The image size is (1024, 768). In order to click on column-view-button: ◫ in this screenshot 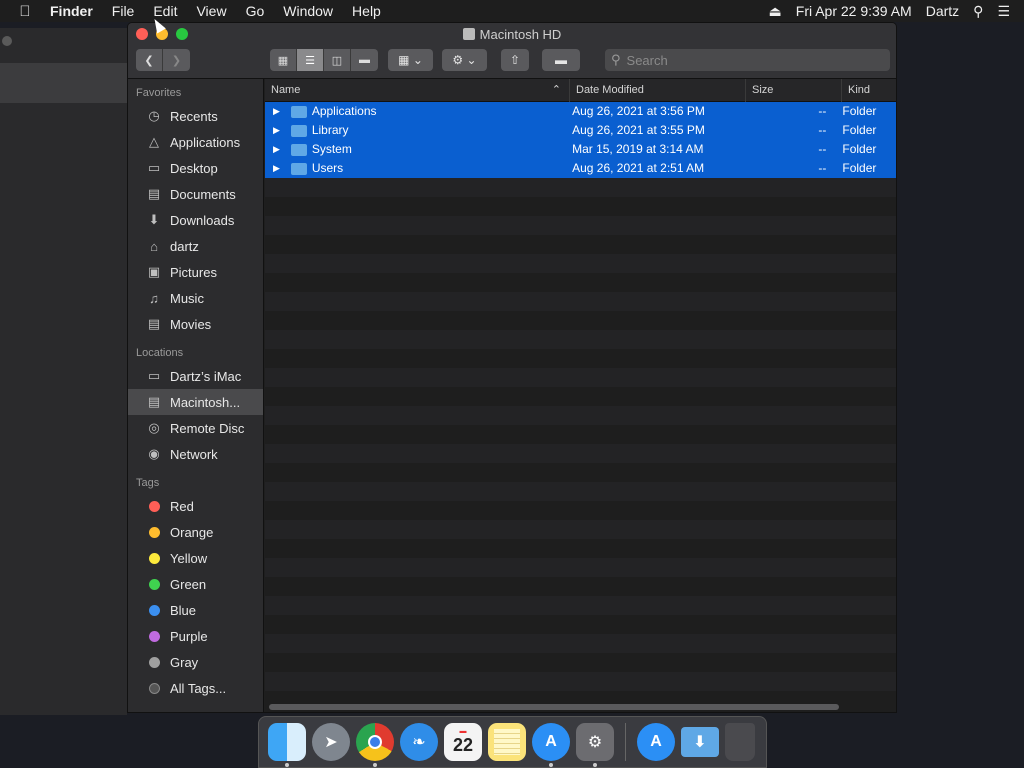, I will do `click(337, 60)`.